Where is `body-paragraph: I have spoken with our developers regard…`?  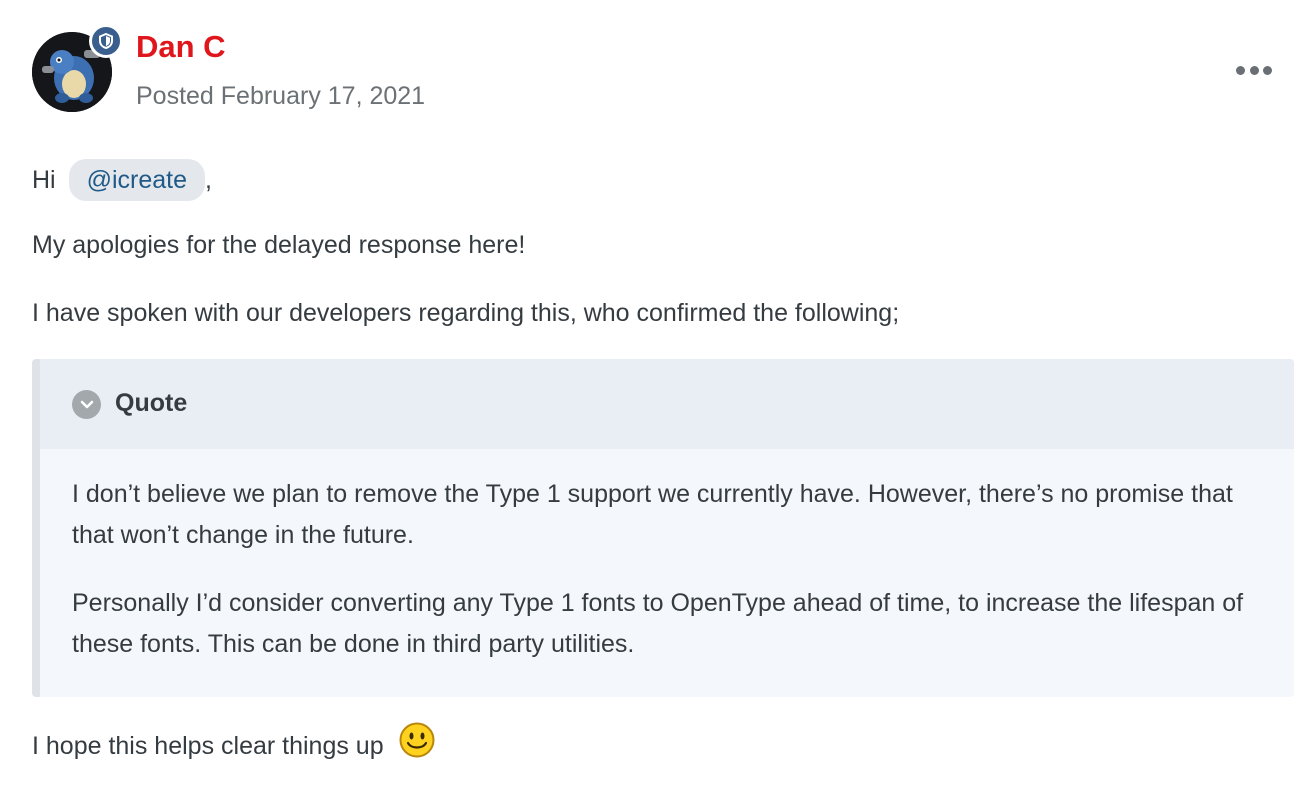
body-paragraph: I have spoken with our developers regard… is located at coordinates (466, 313).